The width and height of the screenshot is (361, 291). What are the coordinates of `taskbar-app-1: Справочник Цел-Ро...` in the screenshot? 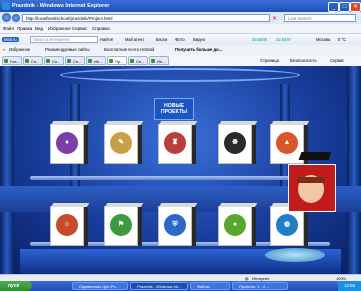 It's located at (100, 286).